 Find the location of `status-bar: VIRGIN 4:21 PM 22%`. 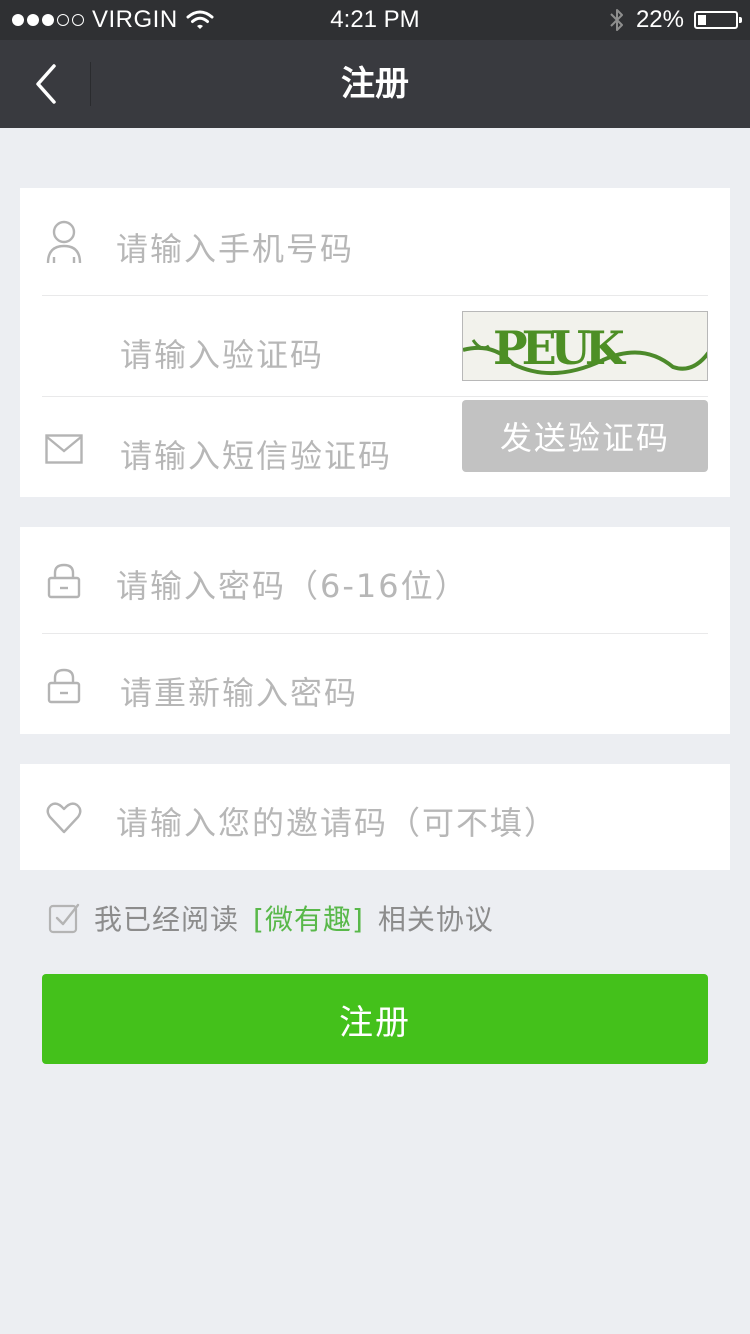

status-bar: VIRGIN 4:21 PM 22% is located at coordinates (375, 20).